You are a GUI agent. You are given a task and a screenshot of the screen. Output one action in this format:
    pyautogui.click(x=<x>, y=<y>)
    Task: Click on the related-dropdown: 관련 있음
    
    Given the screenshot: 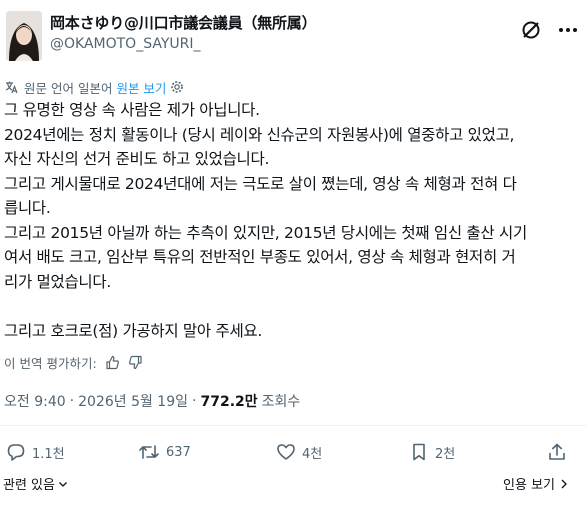 What is the action you would take?
    pyautogui.click(x=36, y=483)
    